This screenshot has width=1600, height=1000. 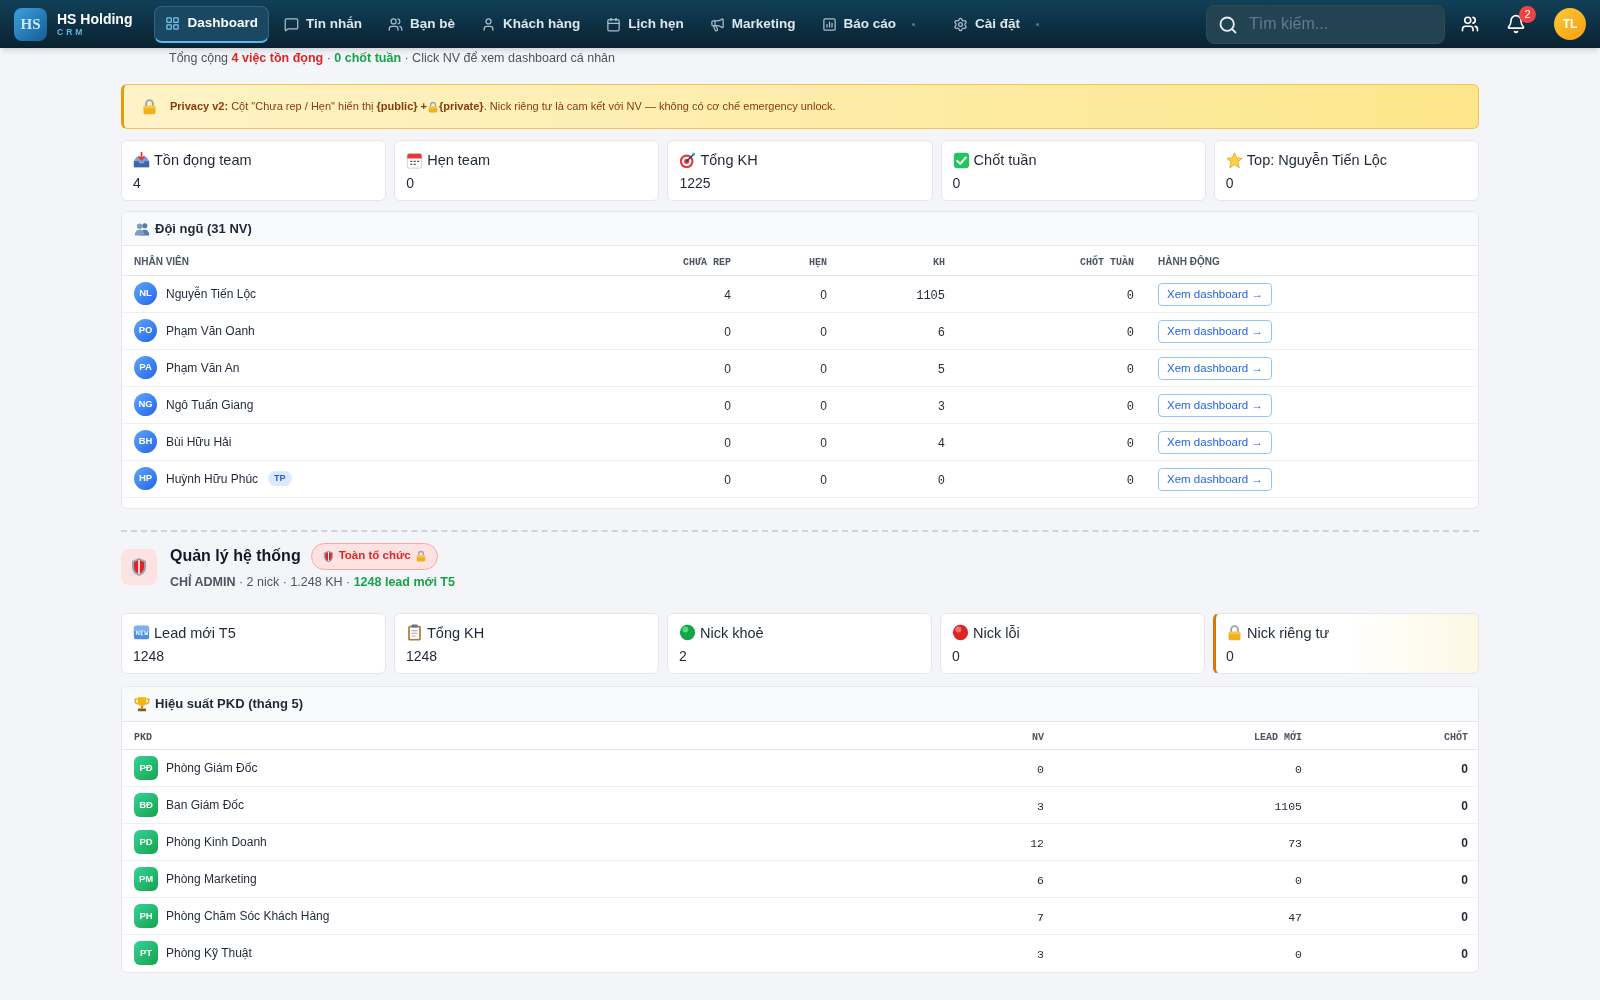 What do you see at coordinates (1040, 880) in the screenshot?
I see `staff-count: 6` at bounding box center [1040, 880].